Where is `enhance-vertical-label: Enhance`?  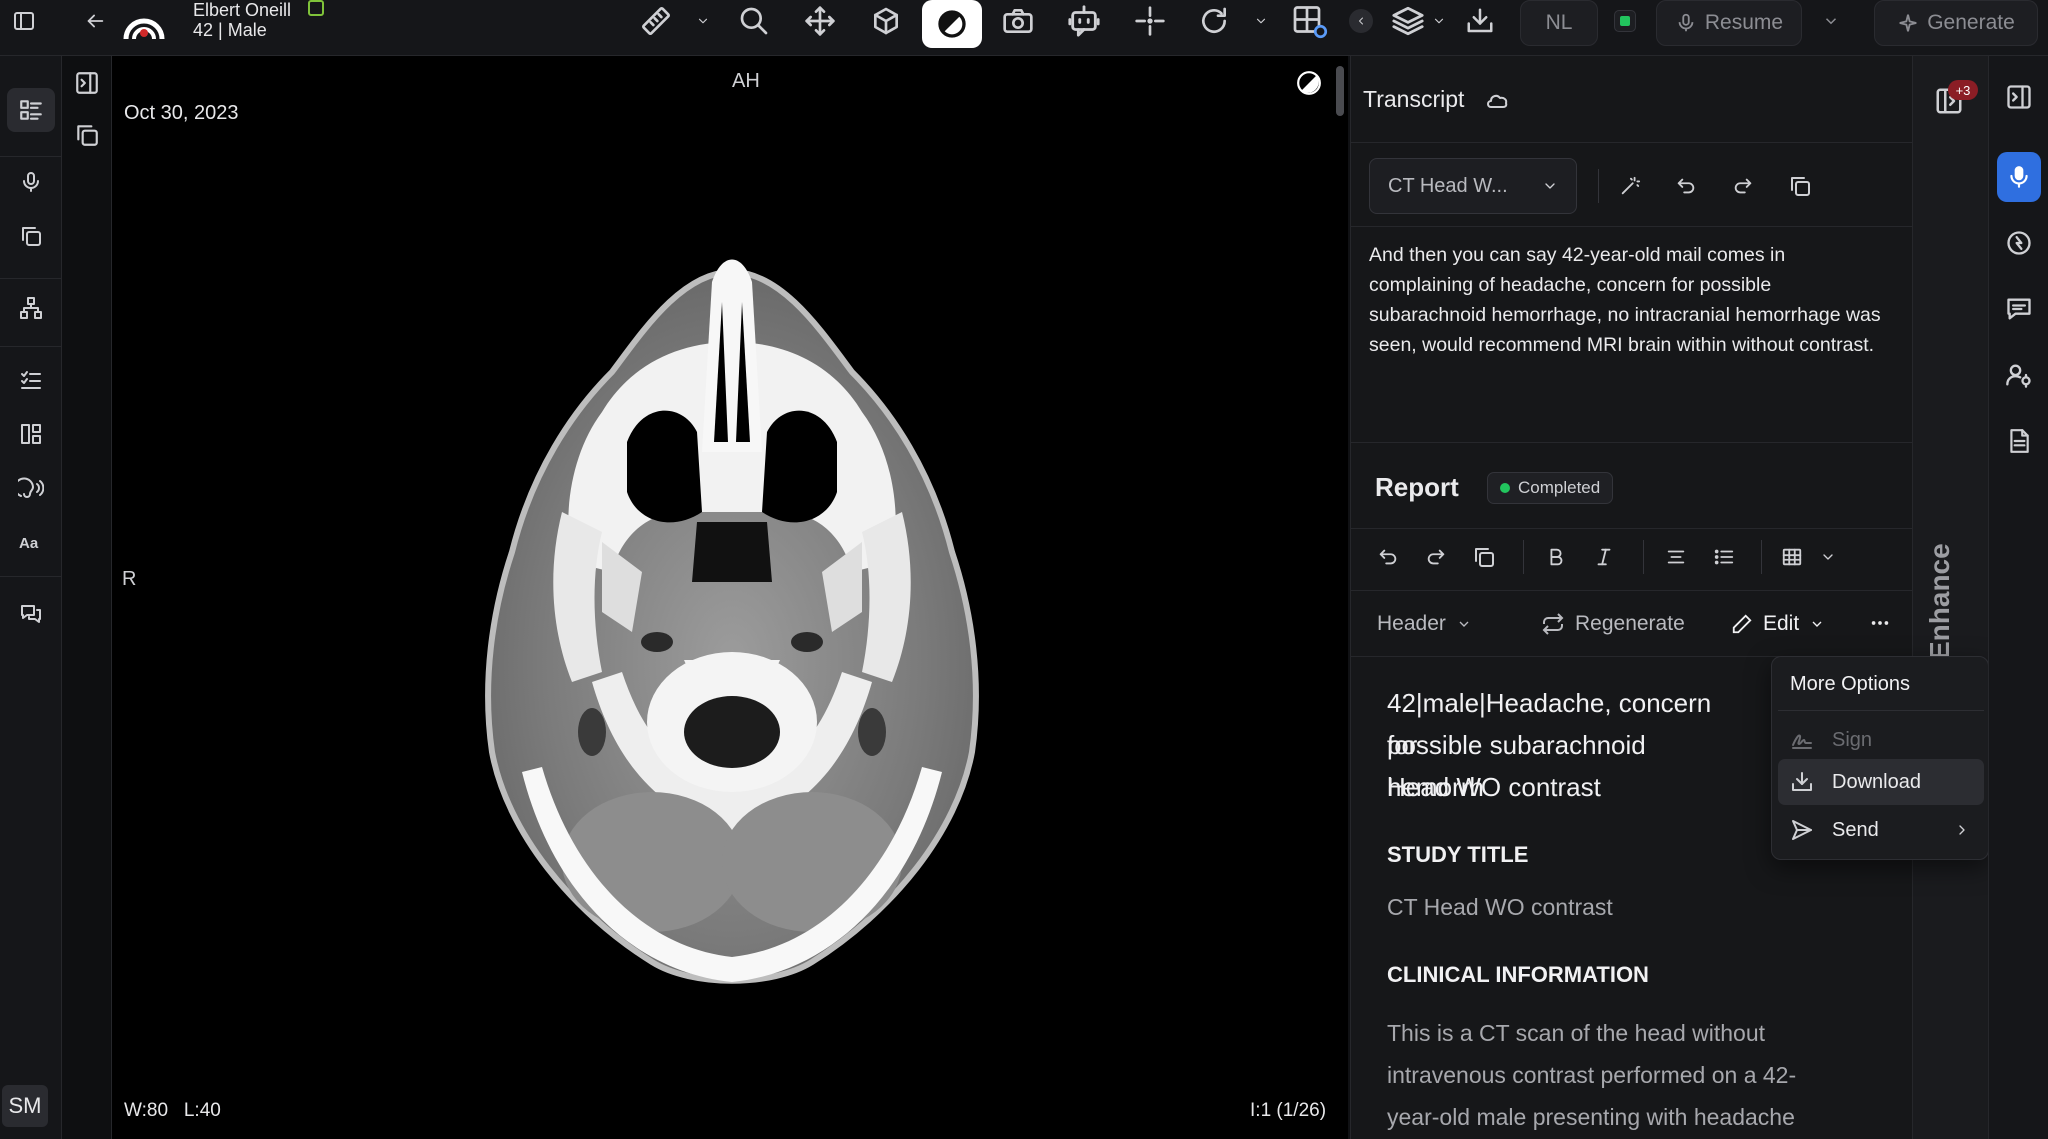 enhance-vertical-label: Enhance is located at coordinates (1940, 601).